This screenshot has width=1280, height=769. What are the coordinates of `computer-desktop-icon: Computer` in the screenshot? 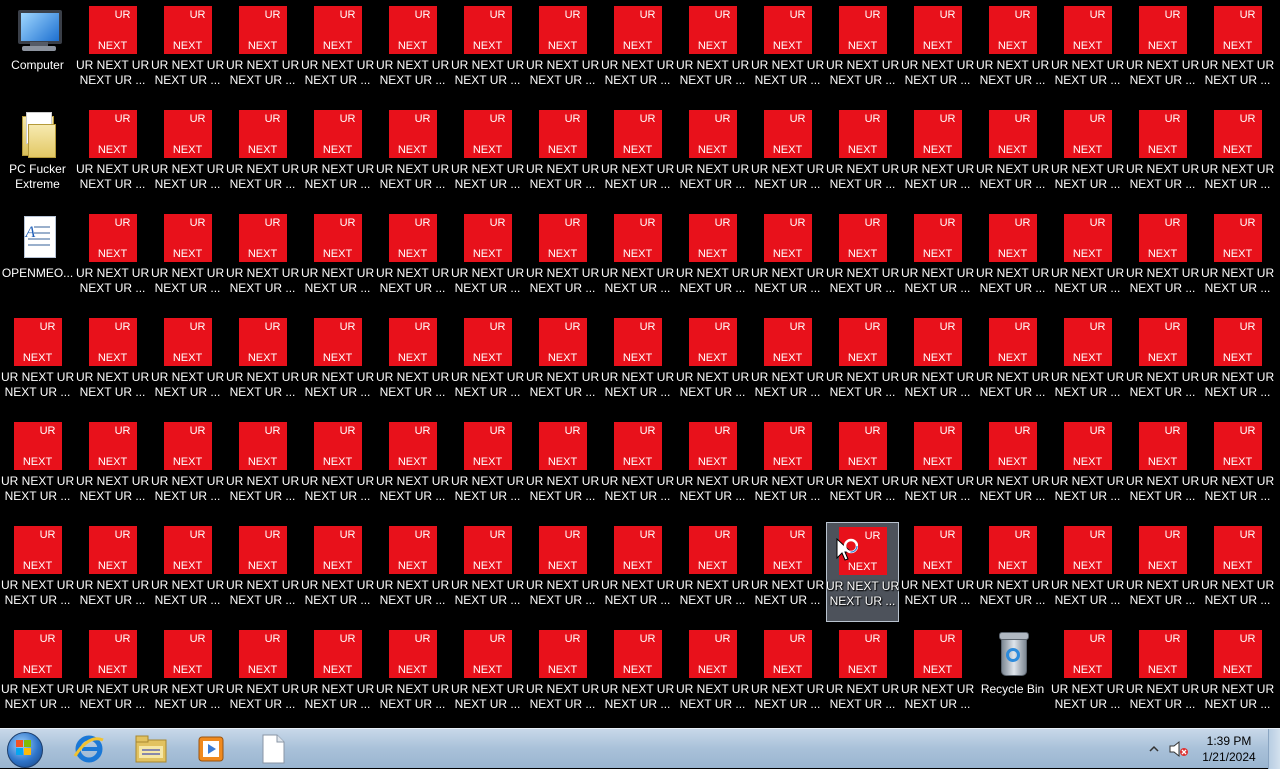 It's located at (37, 52).